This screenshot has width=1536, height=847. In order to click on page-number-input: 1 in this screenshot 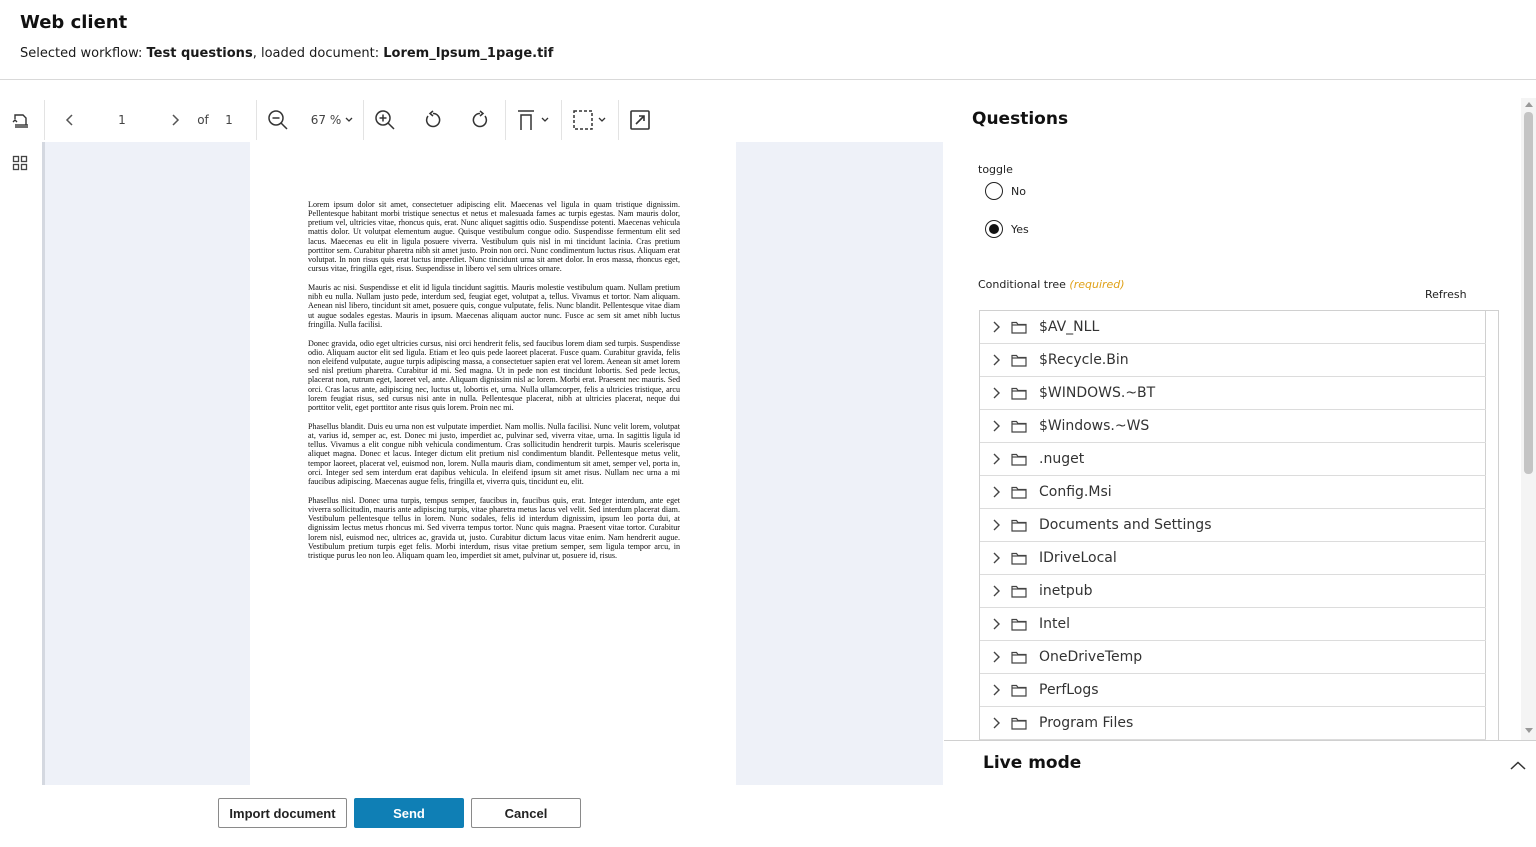, I will do `click(122, 120)`.